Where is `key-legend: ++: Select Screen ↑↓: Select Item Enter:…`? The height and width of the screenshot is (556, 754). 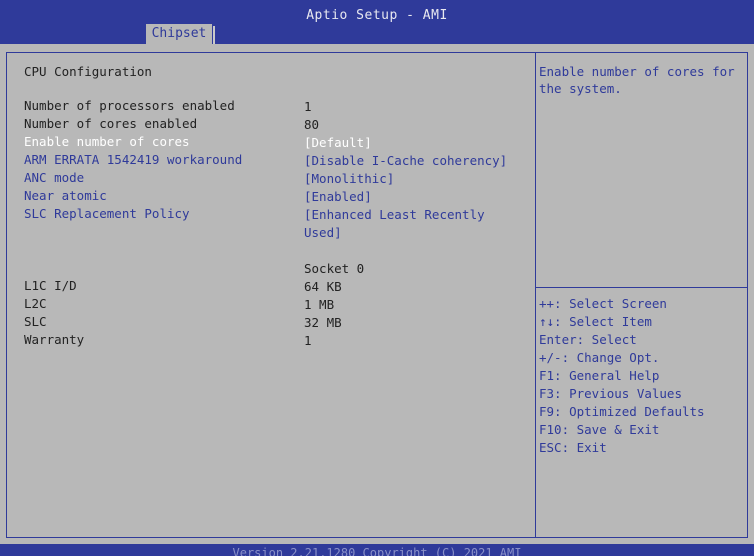 key-legend: ++: Select Screen ↑↓: Select Item Enter:… is located at coordinates (641, 376).